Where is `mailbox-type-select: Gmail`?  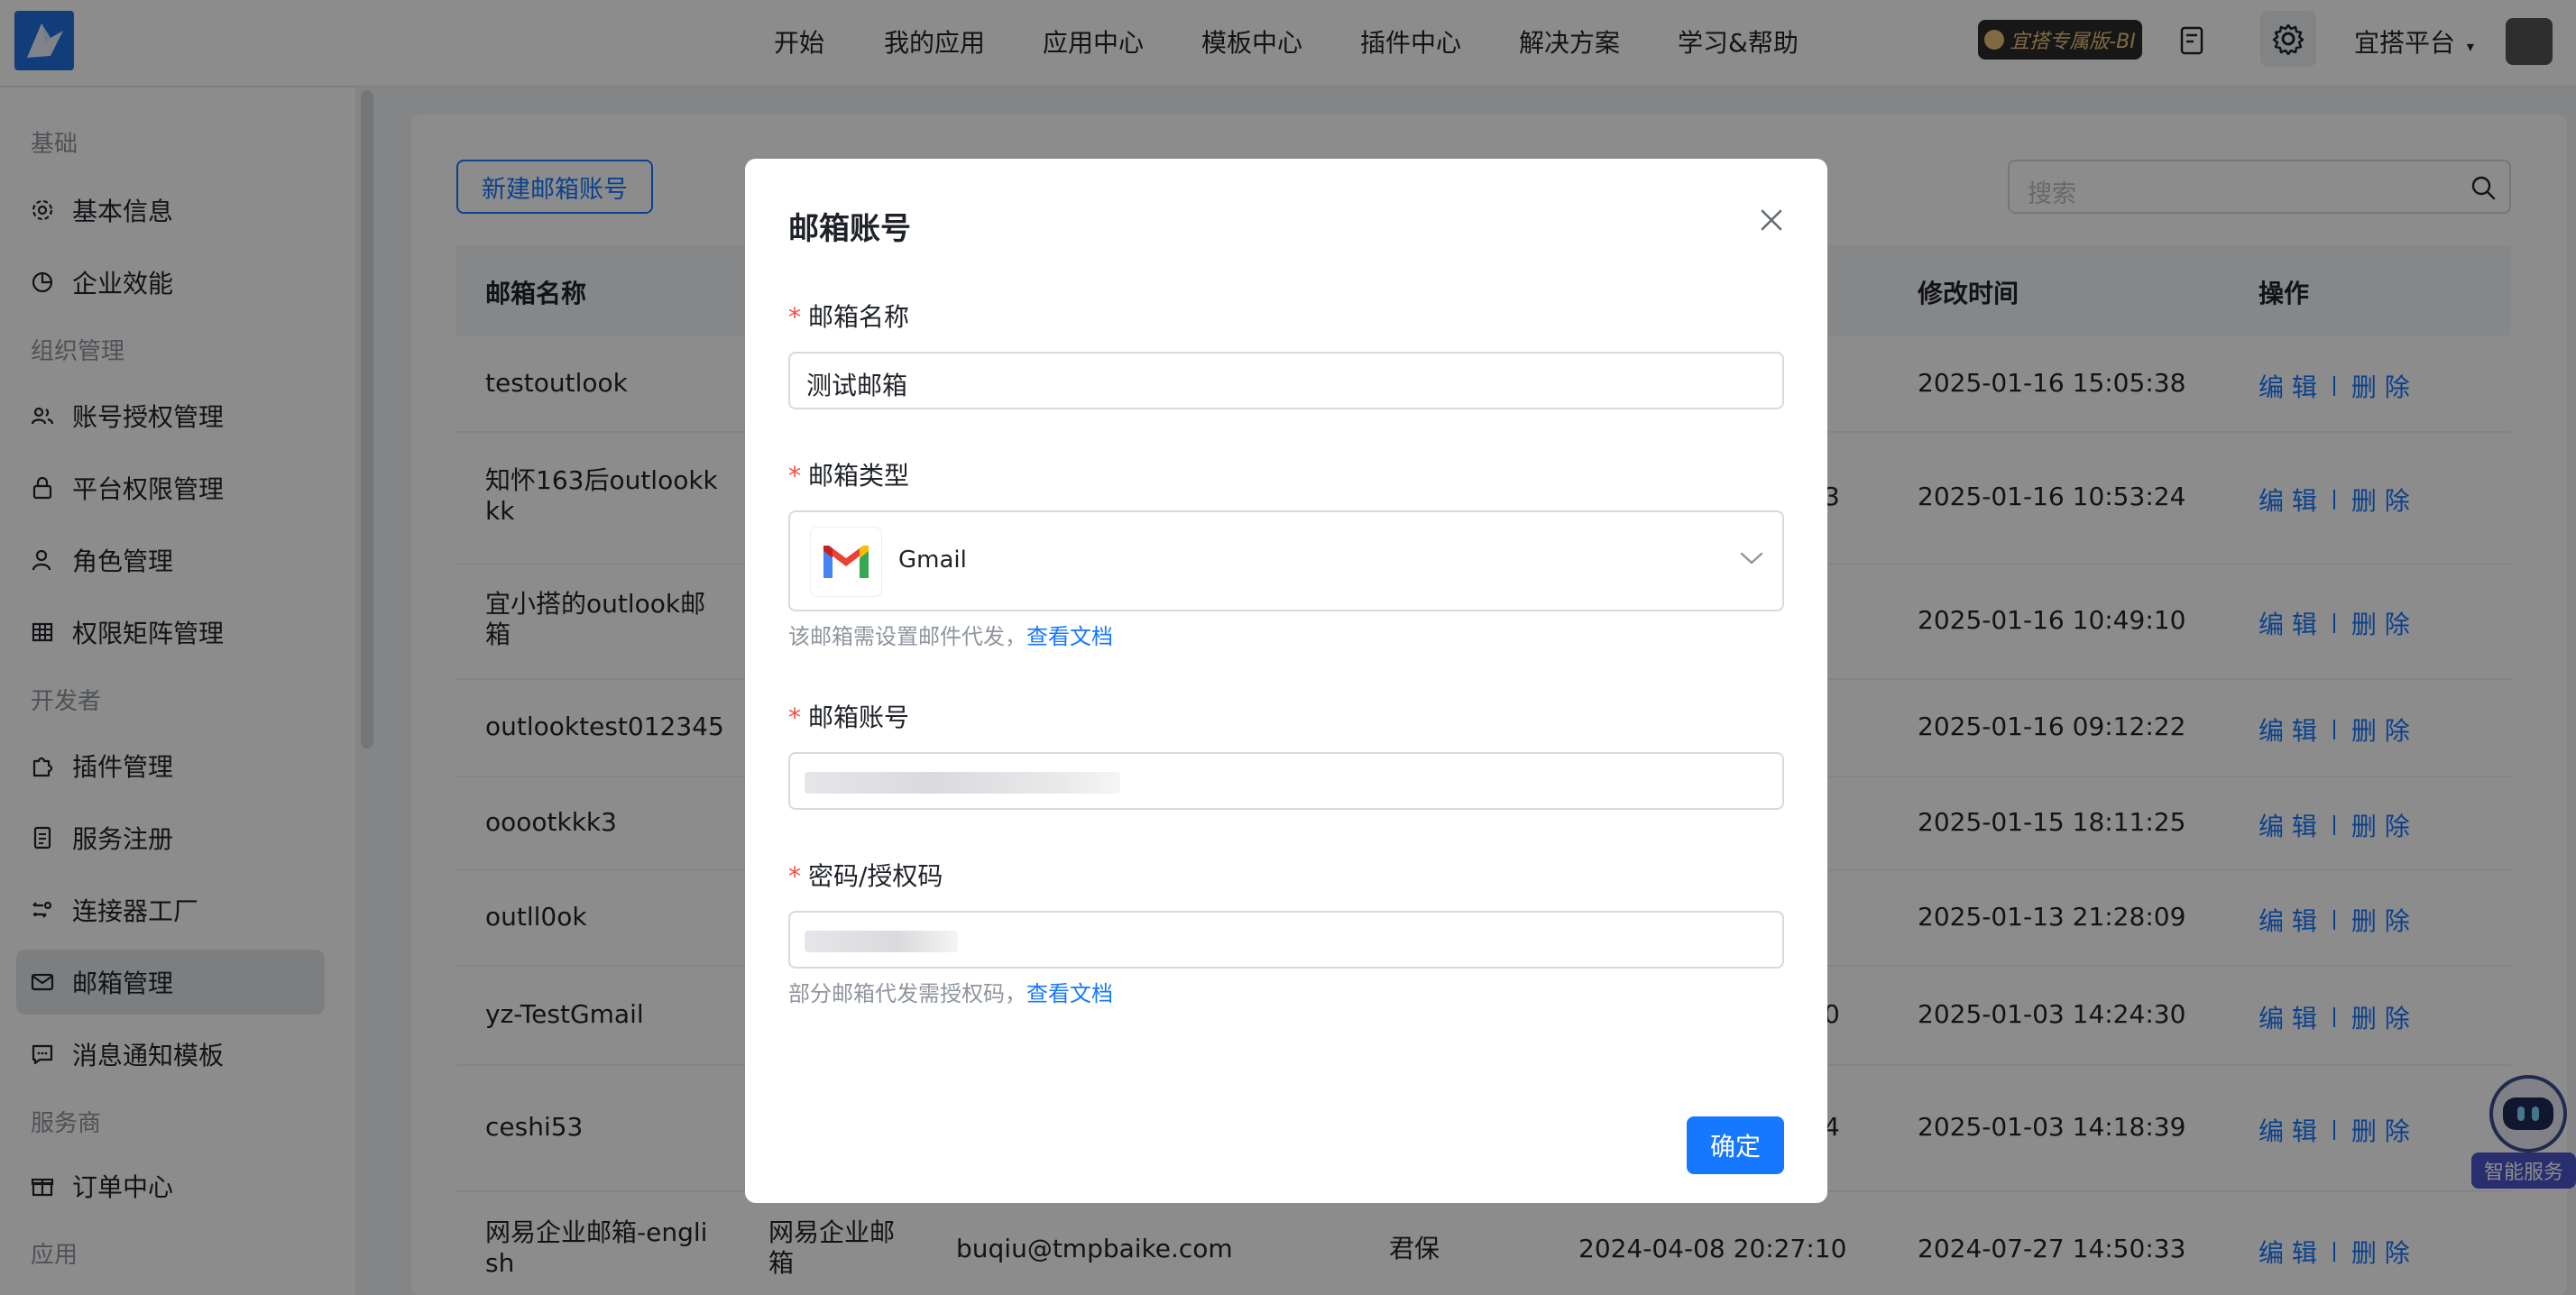
mailbox-type-select: Gmail is located at coordinates (1286, 561).